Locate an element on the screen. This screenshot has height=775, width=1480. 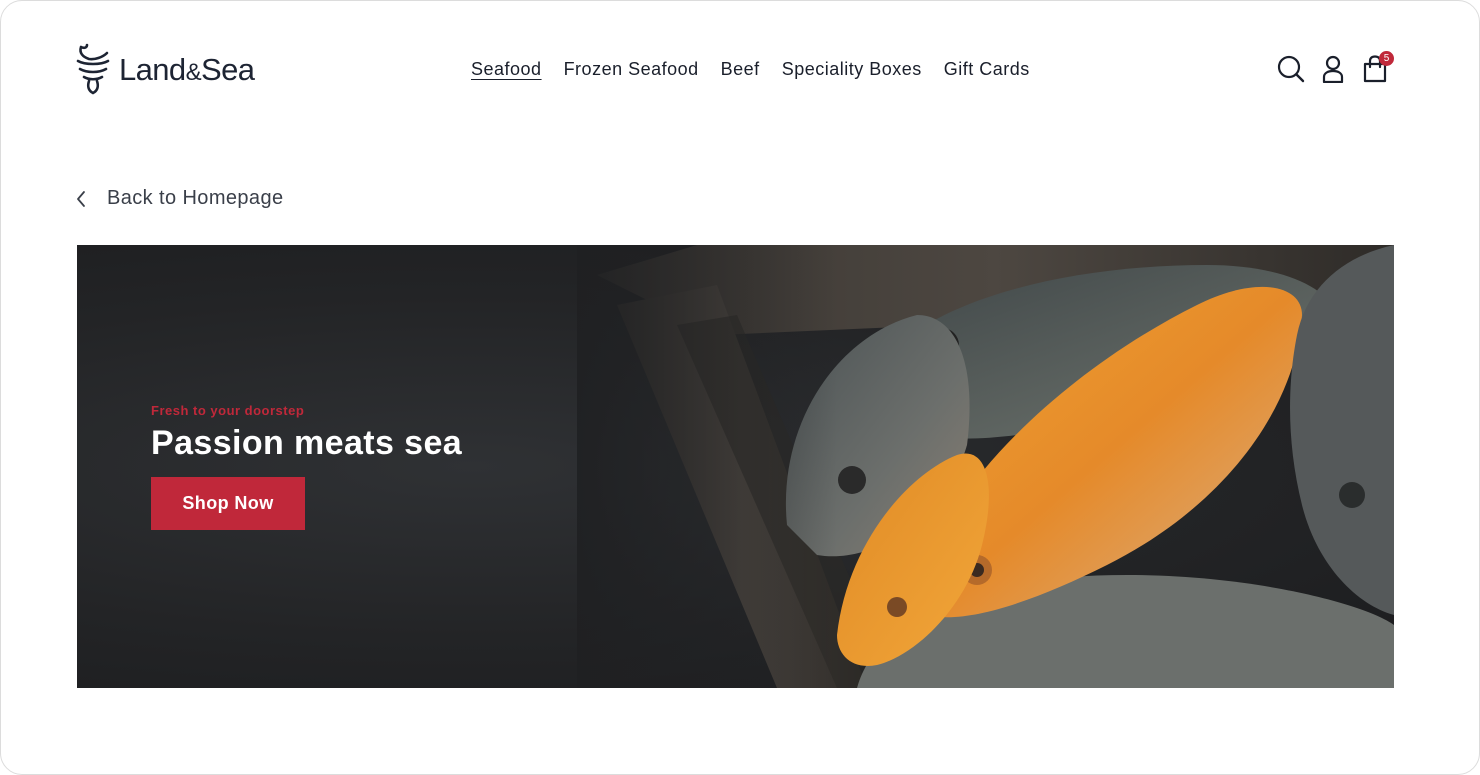
nav-item-speciality-boxes: Speciality Boxes is located at coordinates (852, 69).